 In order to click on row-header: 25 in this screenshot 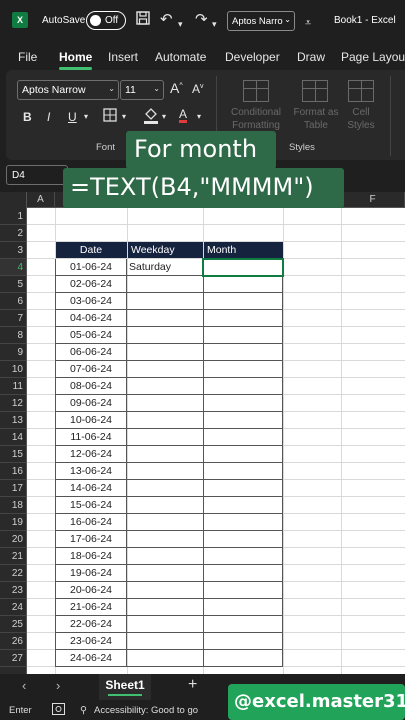, I will do `click(13, 624)`.